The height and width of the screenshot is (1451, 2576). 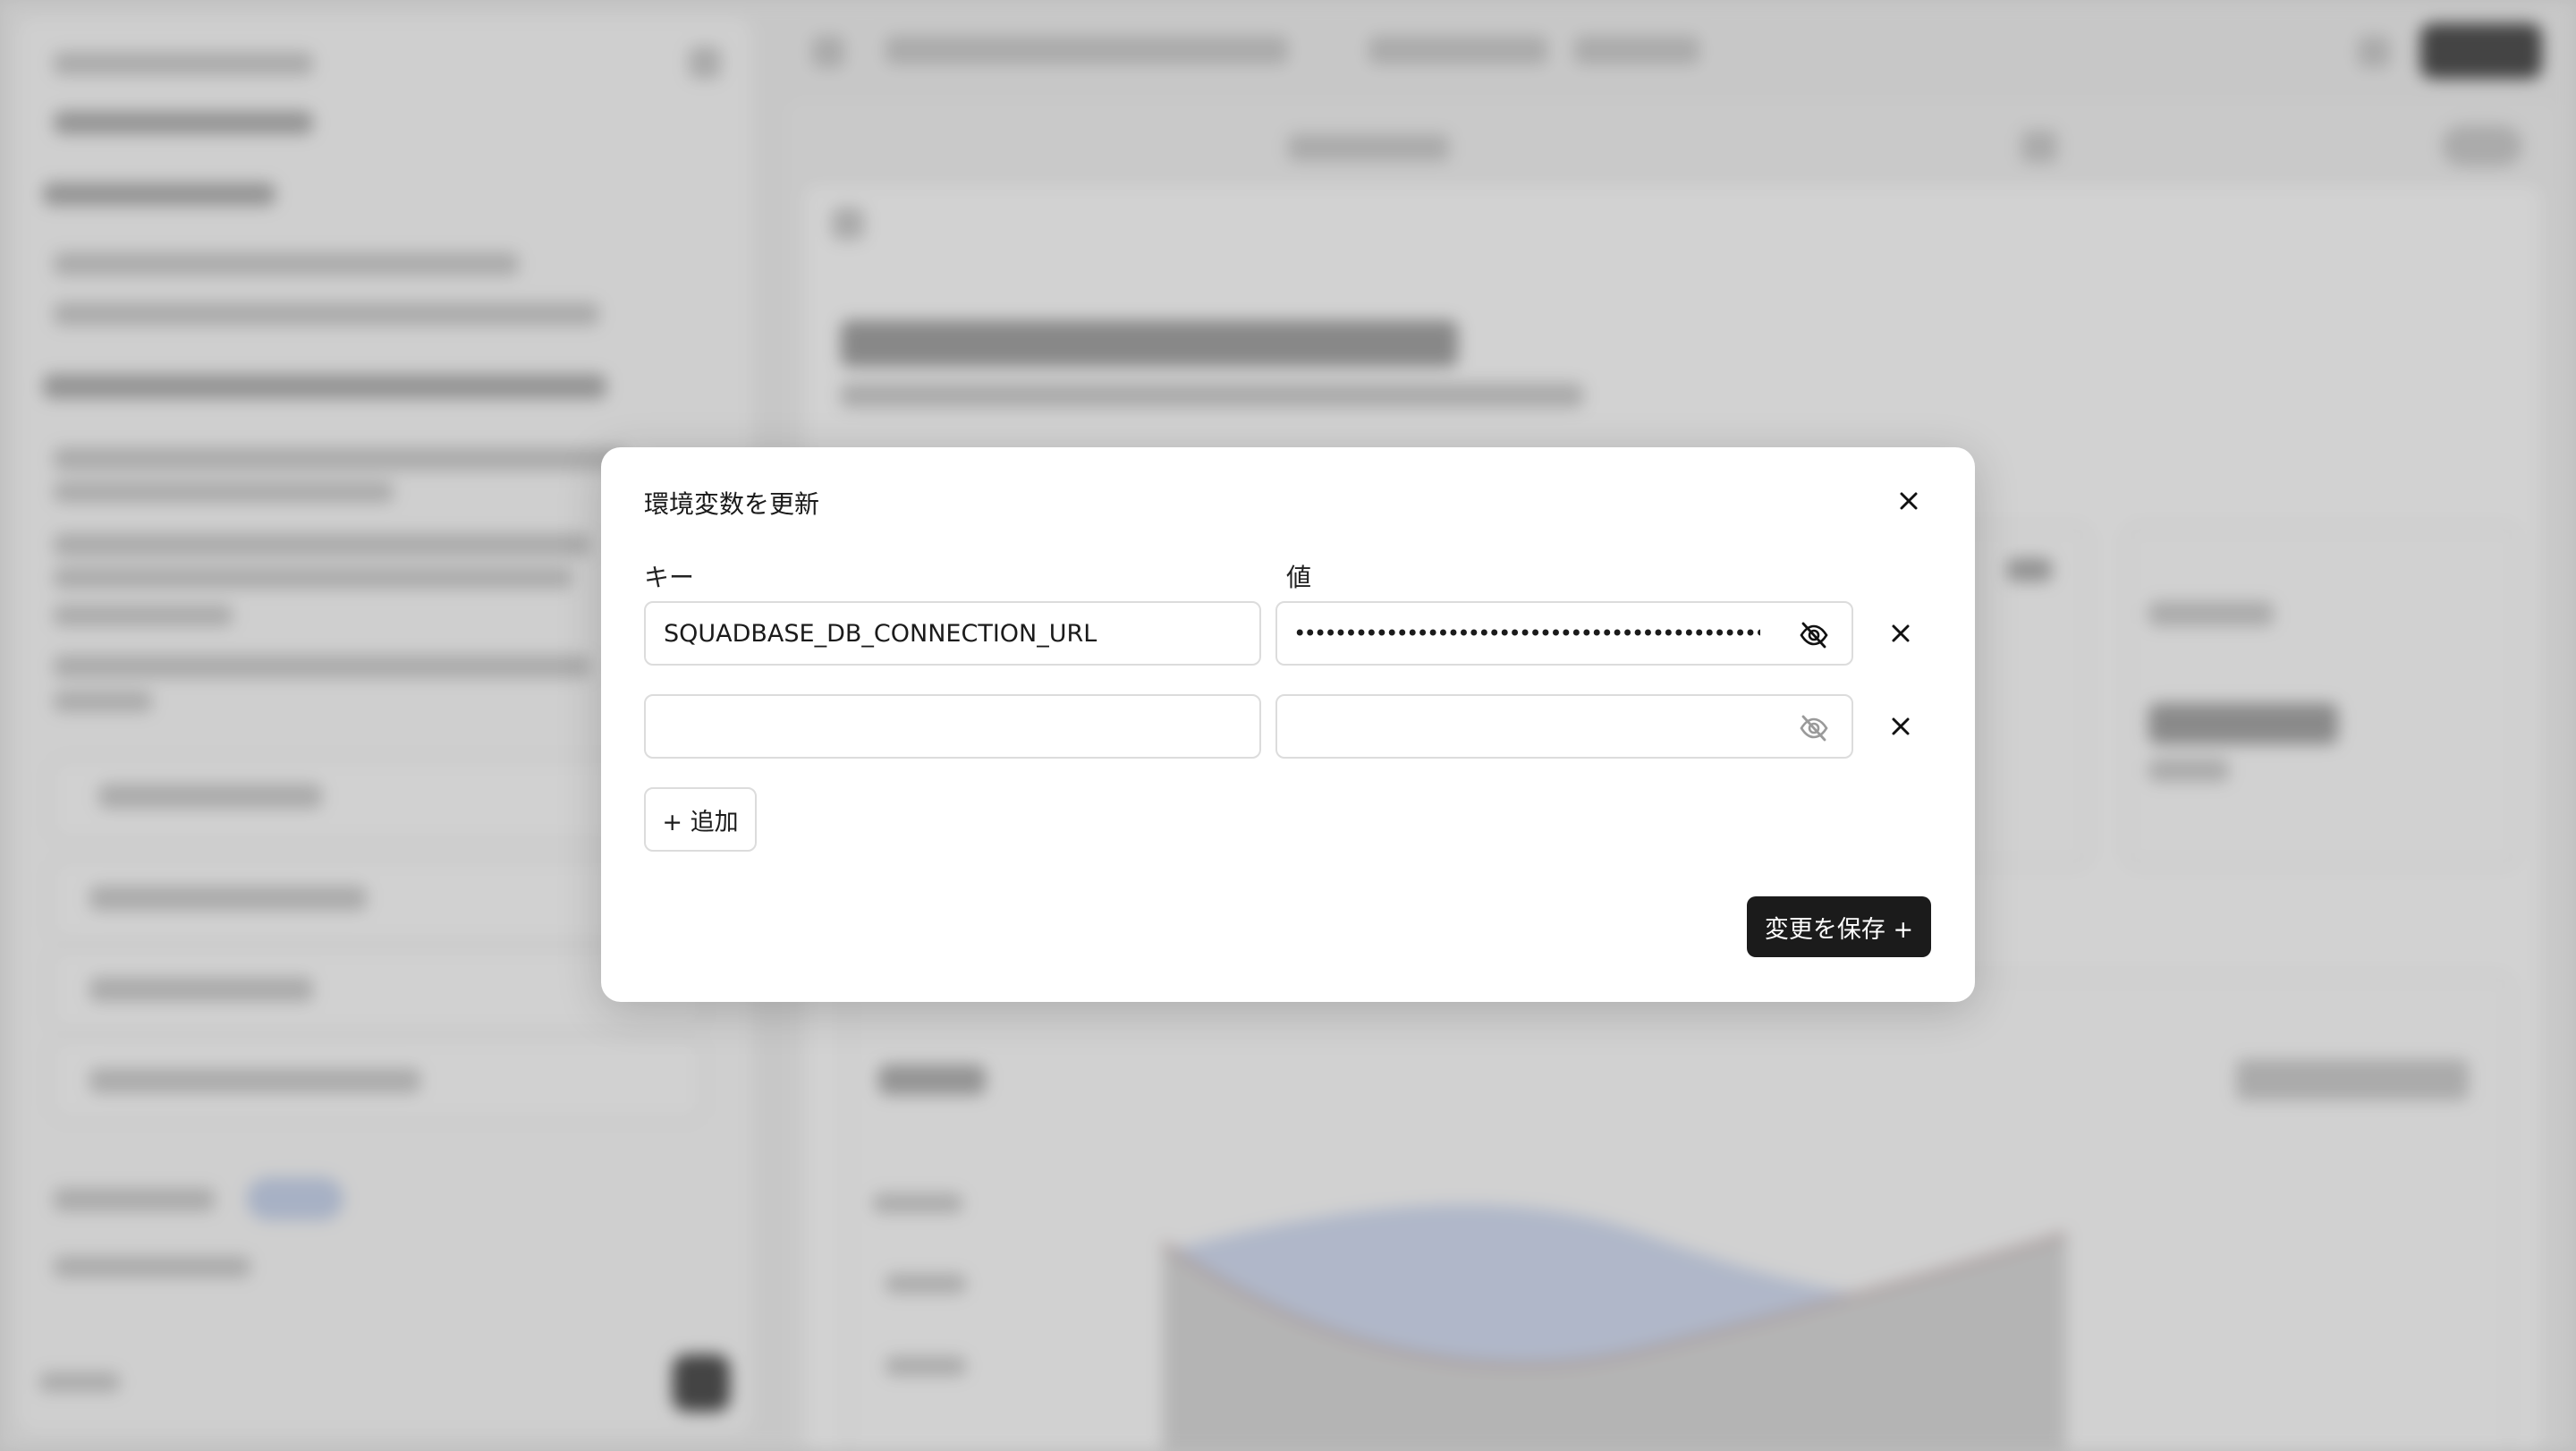 I want to click on add-row-button: + 追加, so click(x=700, y=819).